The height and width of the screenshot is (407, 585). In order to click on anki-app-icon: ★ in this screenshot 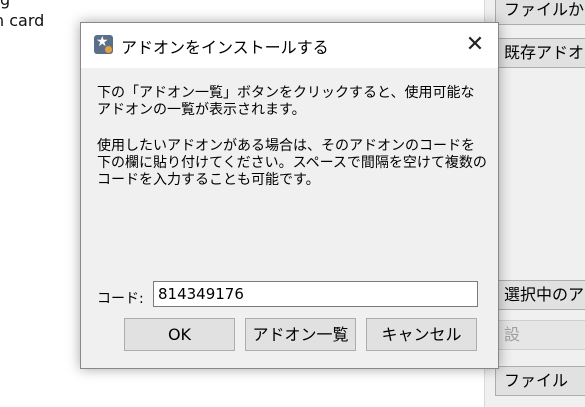, I will do `click(103, 44)`.